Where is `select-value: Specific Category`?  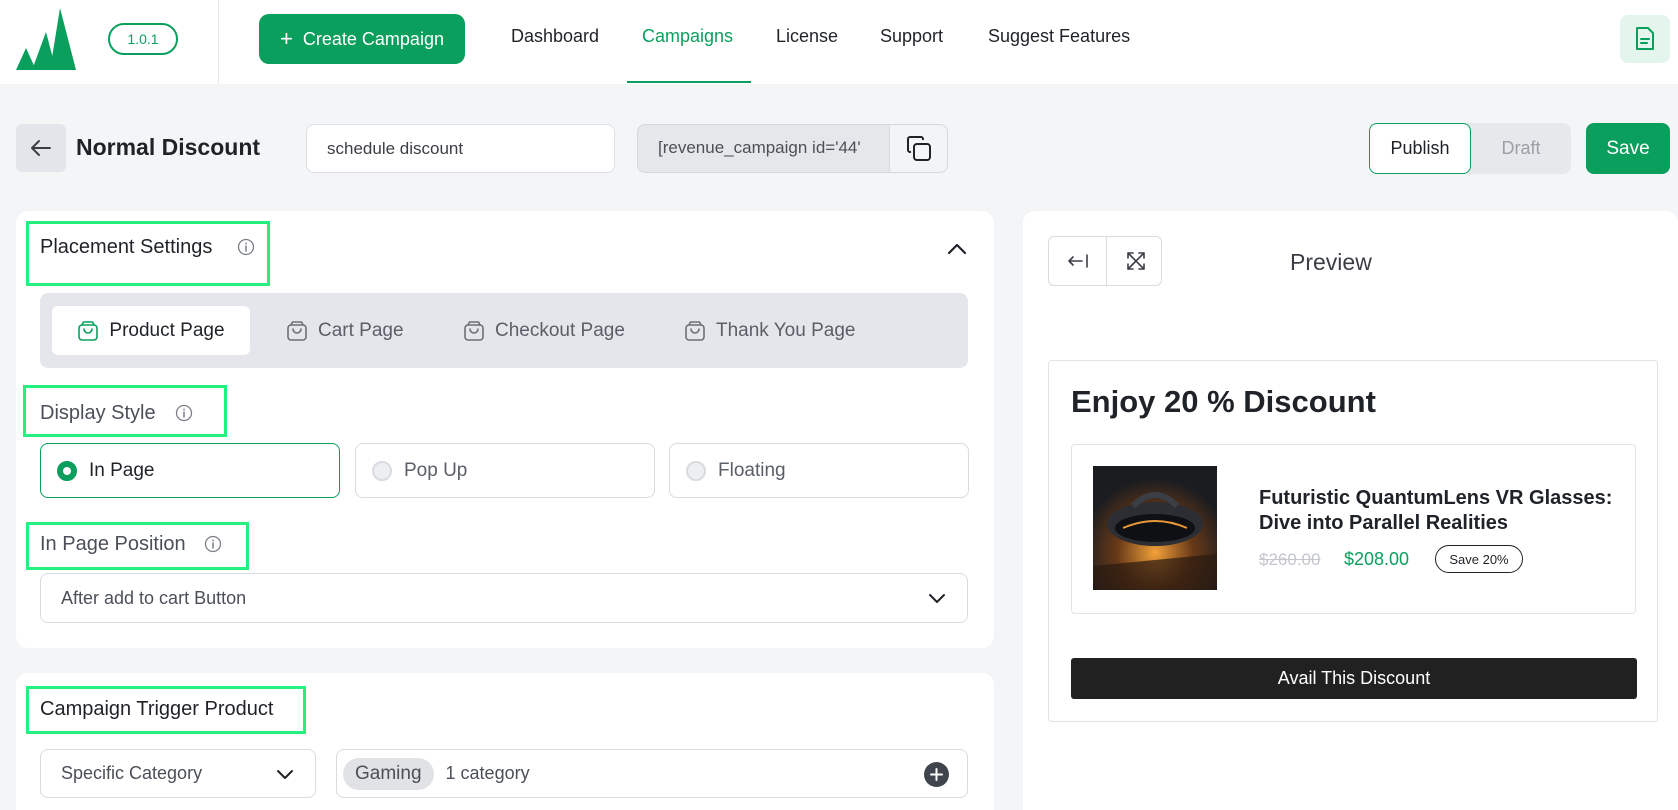 select-value: Specific Category is located at coordinates (132, 773).